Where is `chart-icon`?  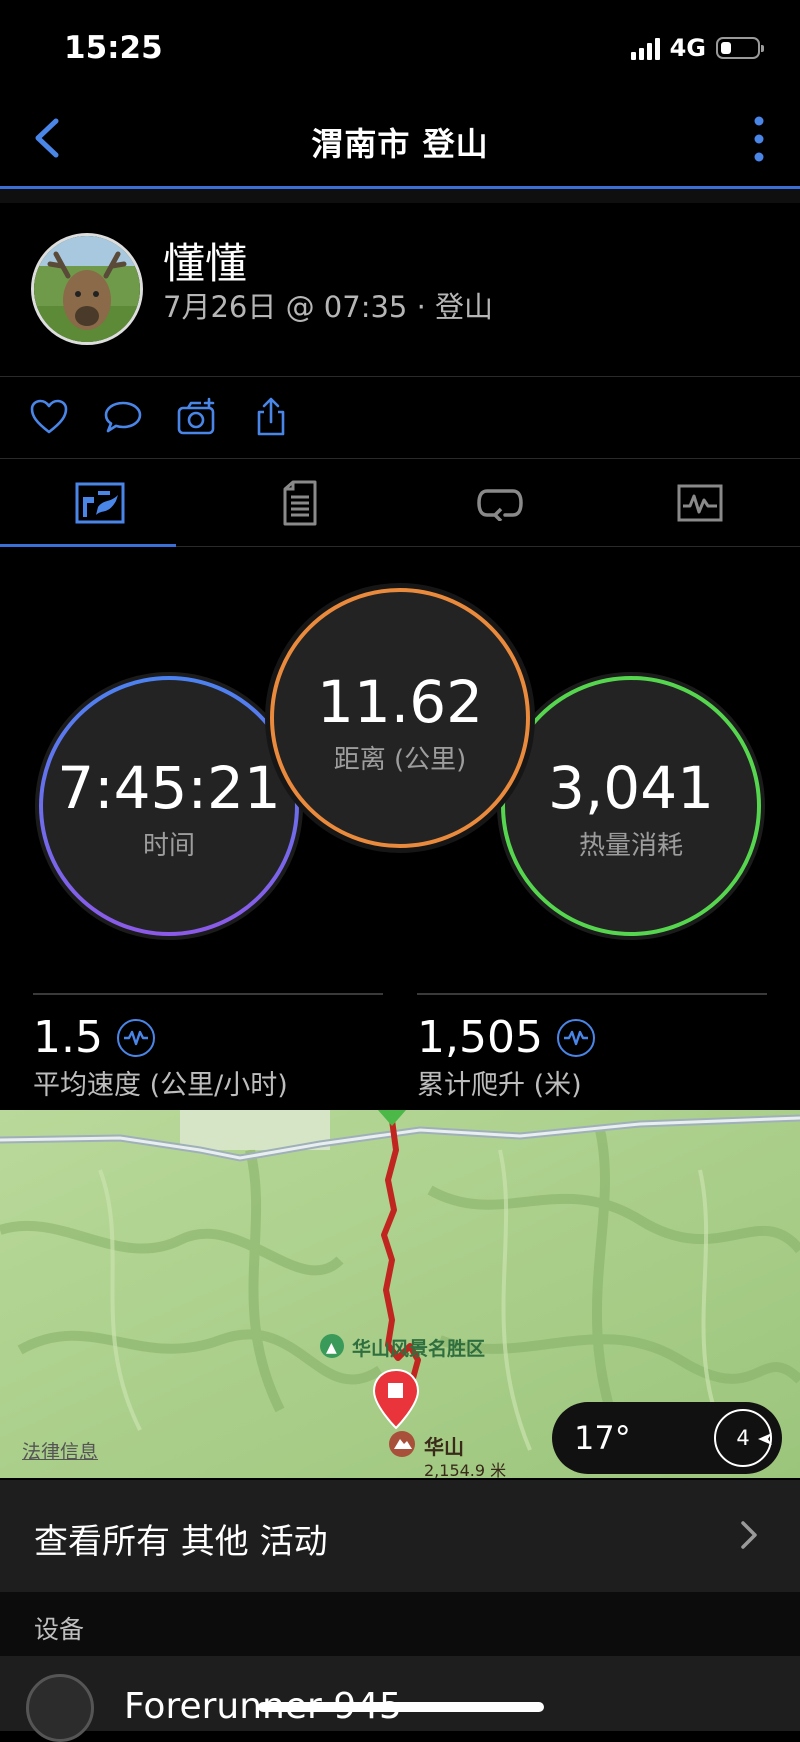 chart-icon is located at coordinates (700, 503).